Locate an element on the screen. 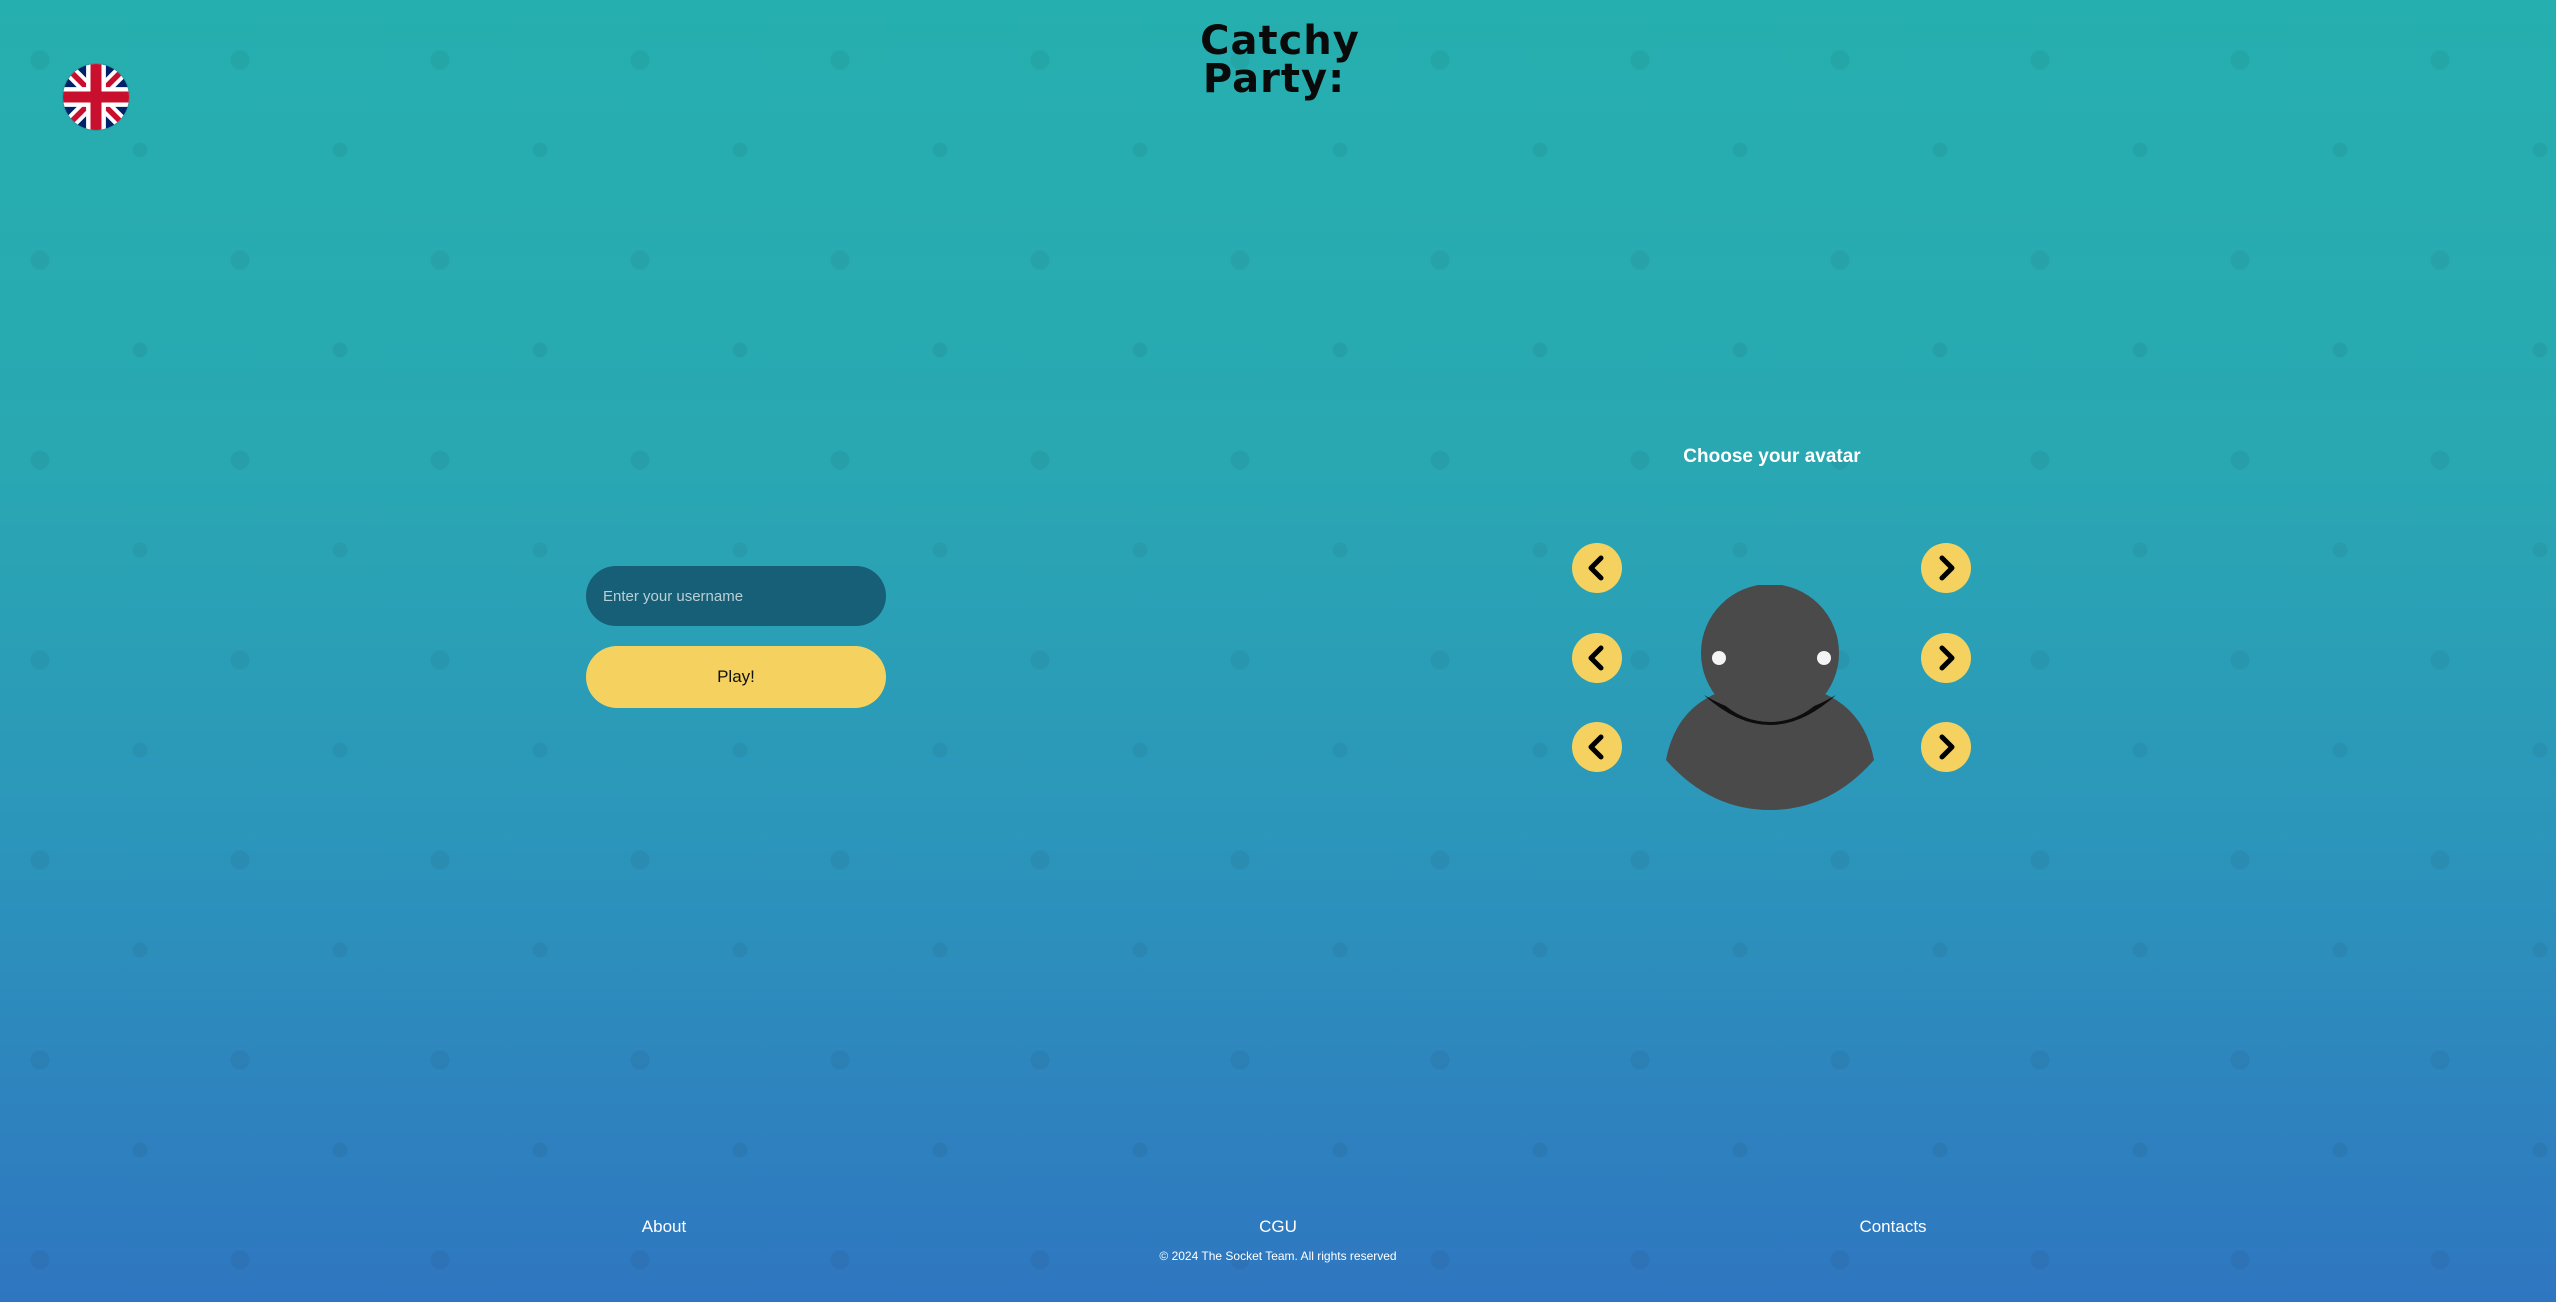 The width and height of the screenshot is (2556, 1302). next-eyes-button is located at coordinates (1946, 658).